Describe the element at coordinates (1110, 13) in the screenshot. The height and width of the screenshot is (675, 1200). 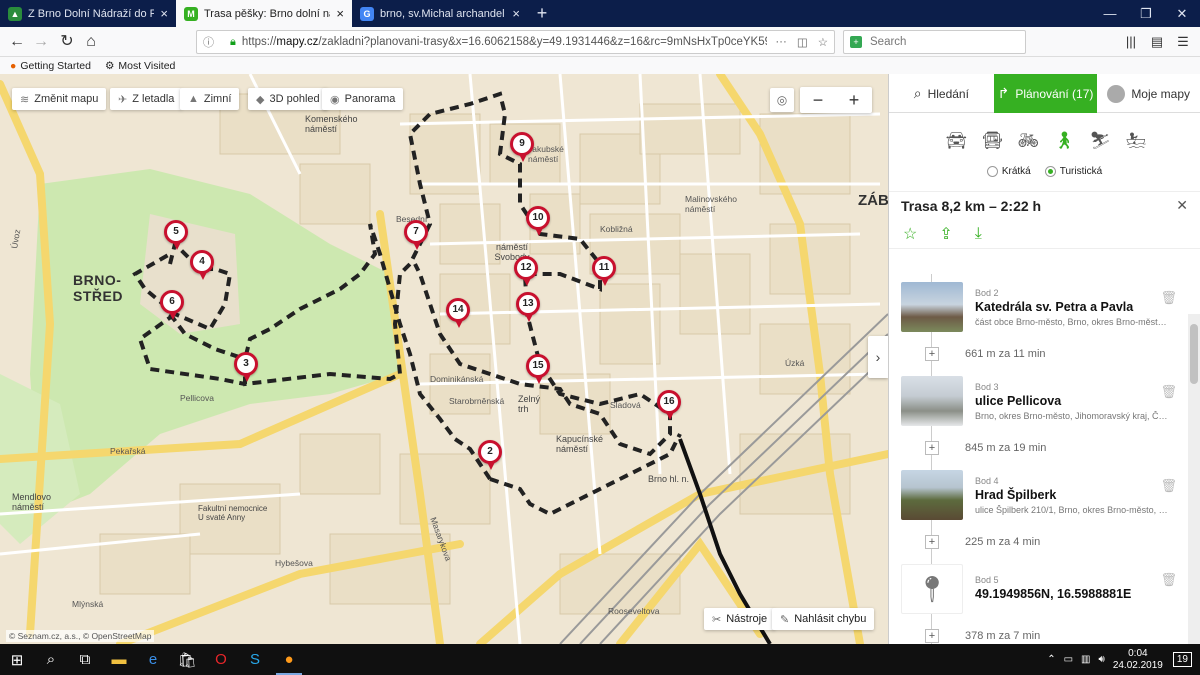
I see `minimize-button: —` at that location.